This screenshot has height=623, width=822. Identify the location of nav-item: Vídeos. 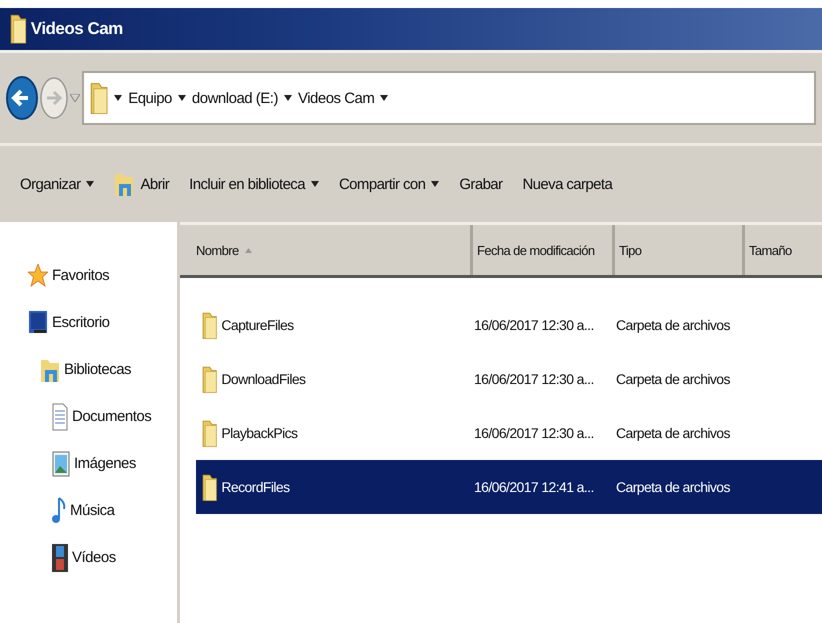
(102, 557).